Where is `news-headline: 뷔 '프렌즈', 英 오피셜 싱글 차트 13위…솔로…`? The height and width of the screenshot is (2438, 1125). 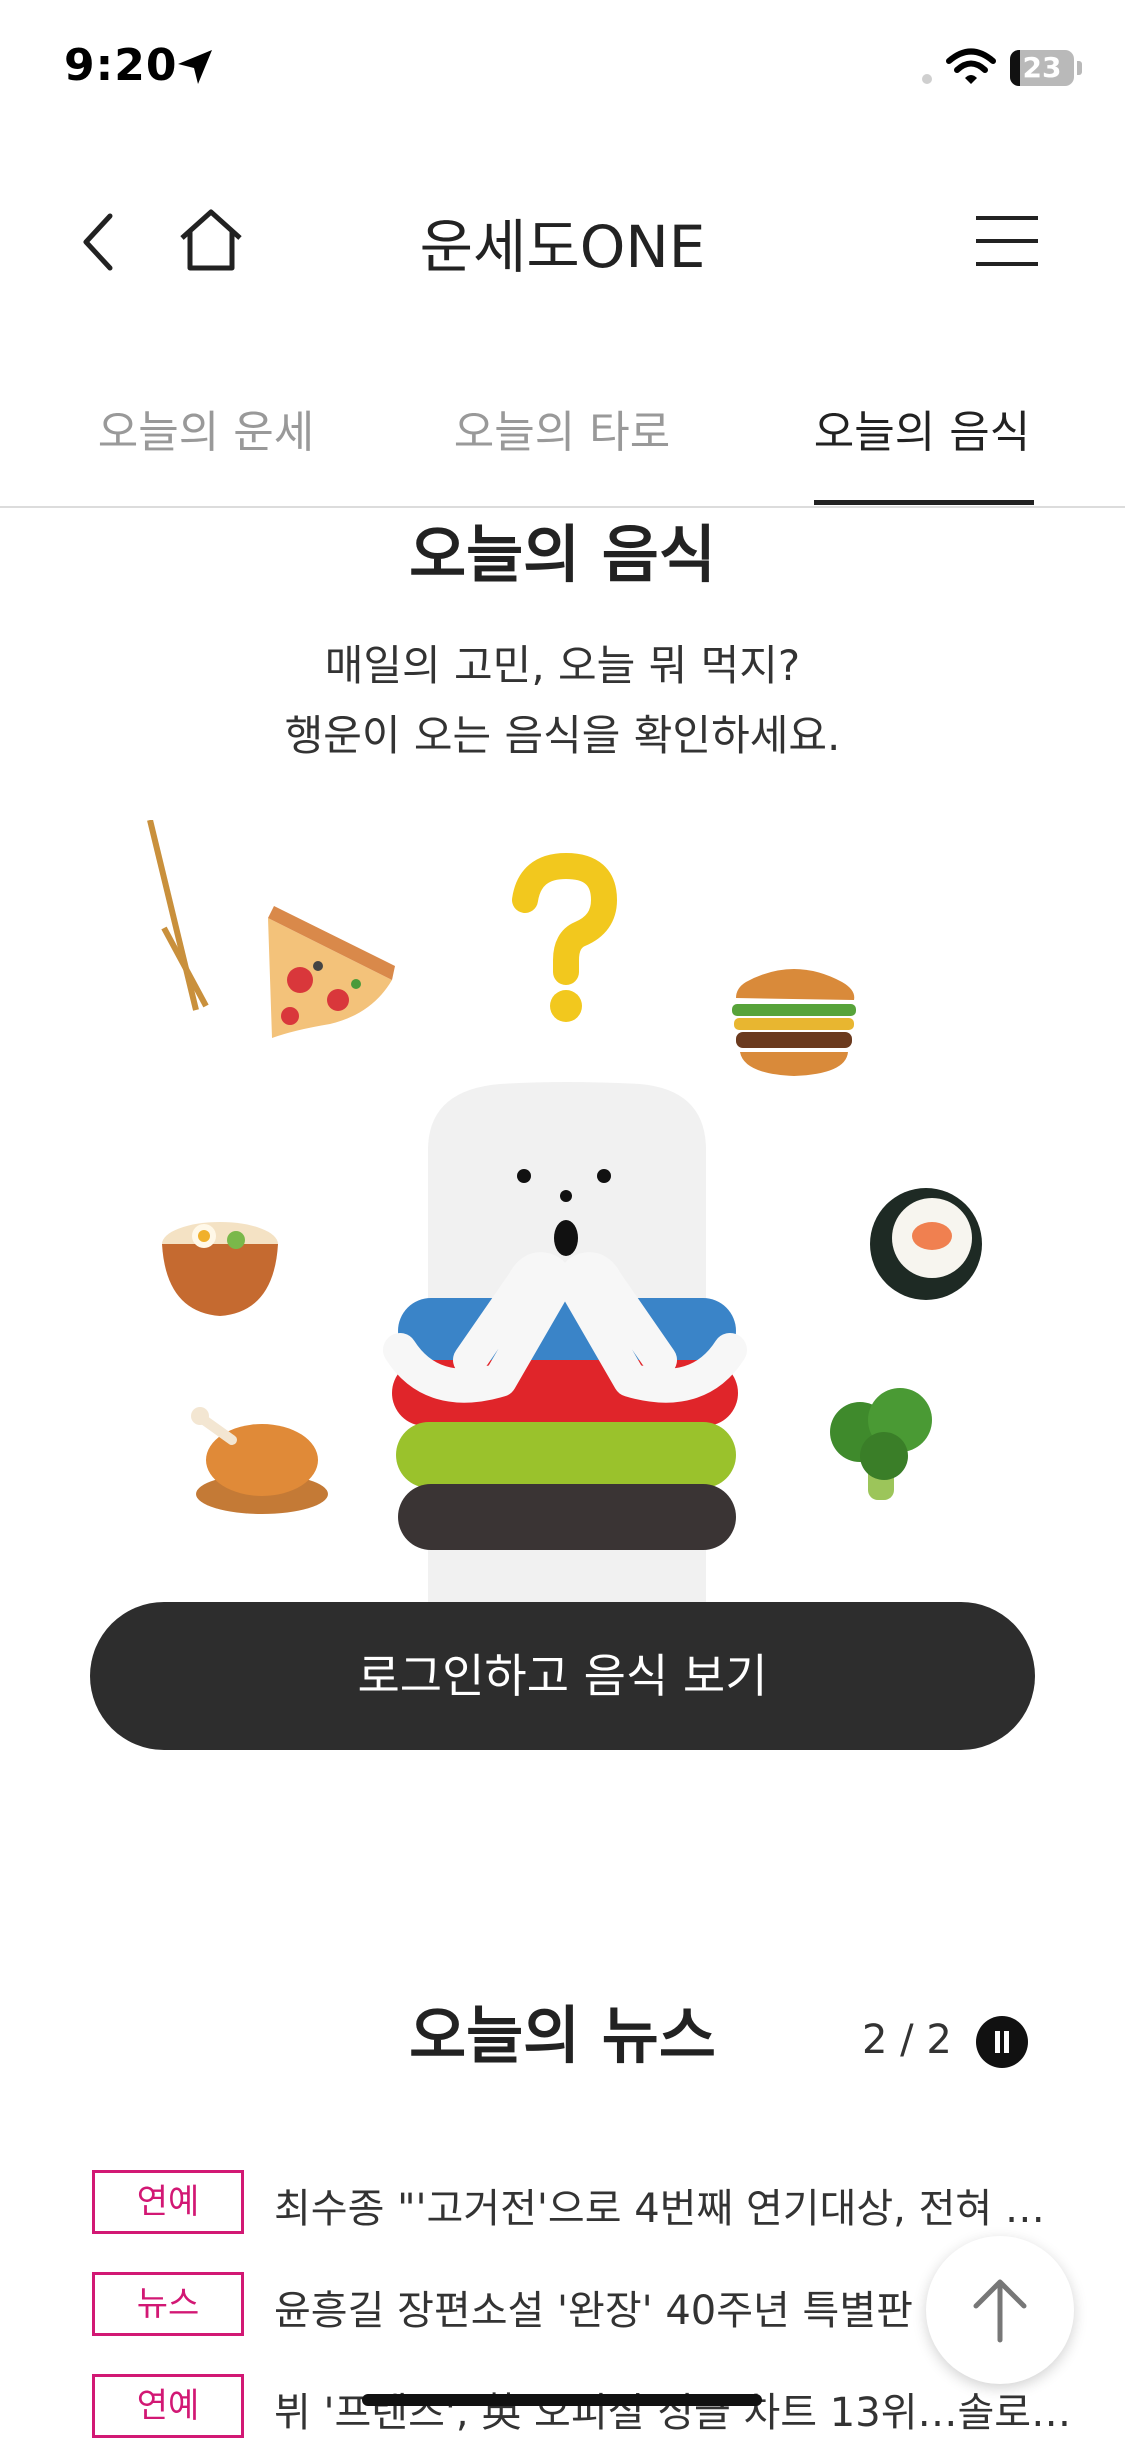
news-headline: 뷔 '프렌즈', 英 오피셜 싱글 차트 13위…솔로… is located at coordinates (689, 2409).